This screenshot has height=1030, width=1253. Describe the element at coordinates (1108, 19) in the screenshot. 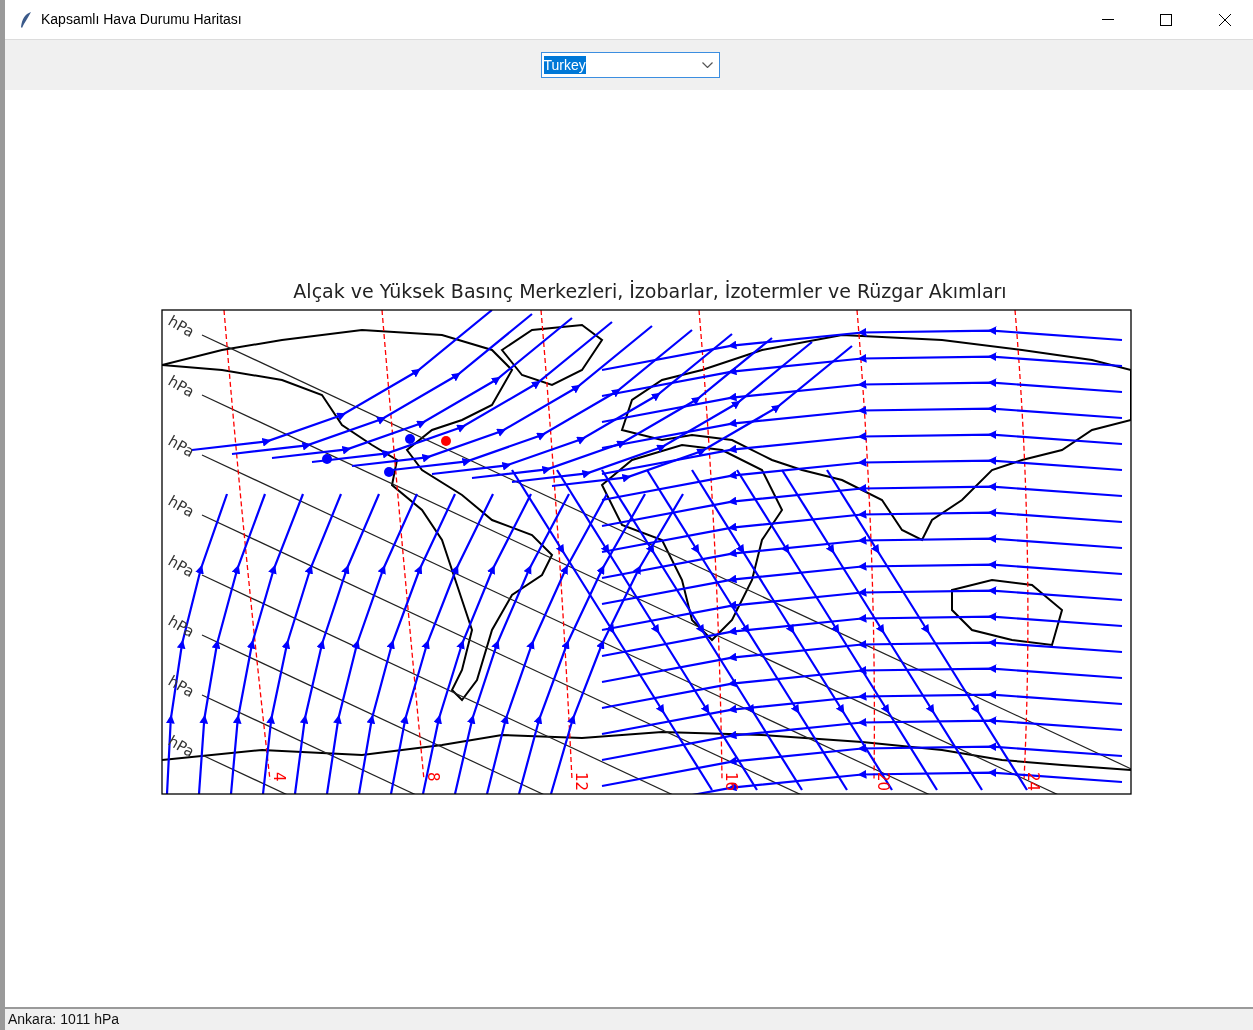

I see `minimize-icon` at that location.